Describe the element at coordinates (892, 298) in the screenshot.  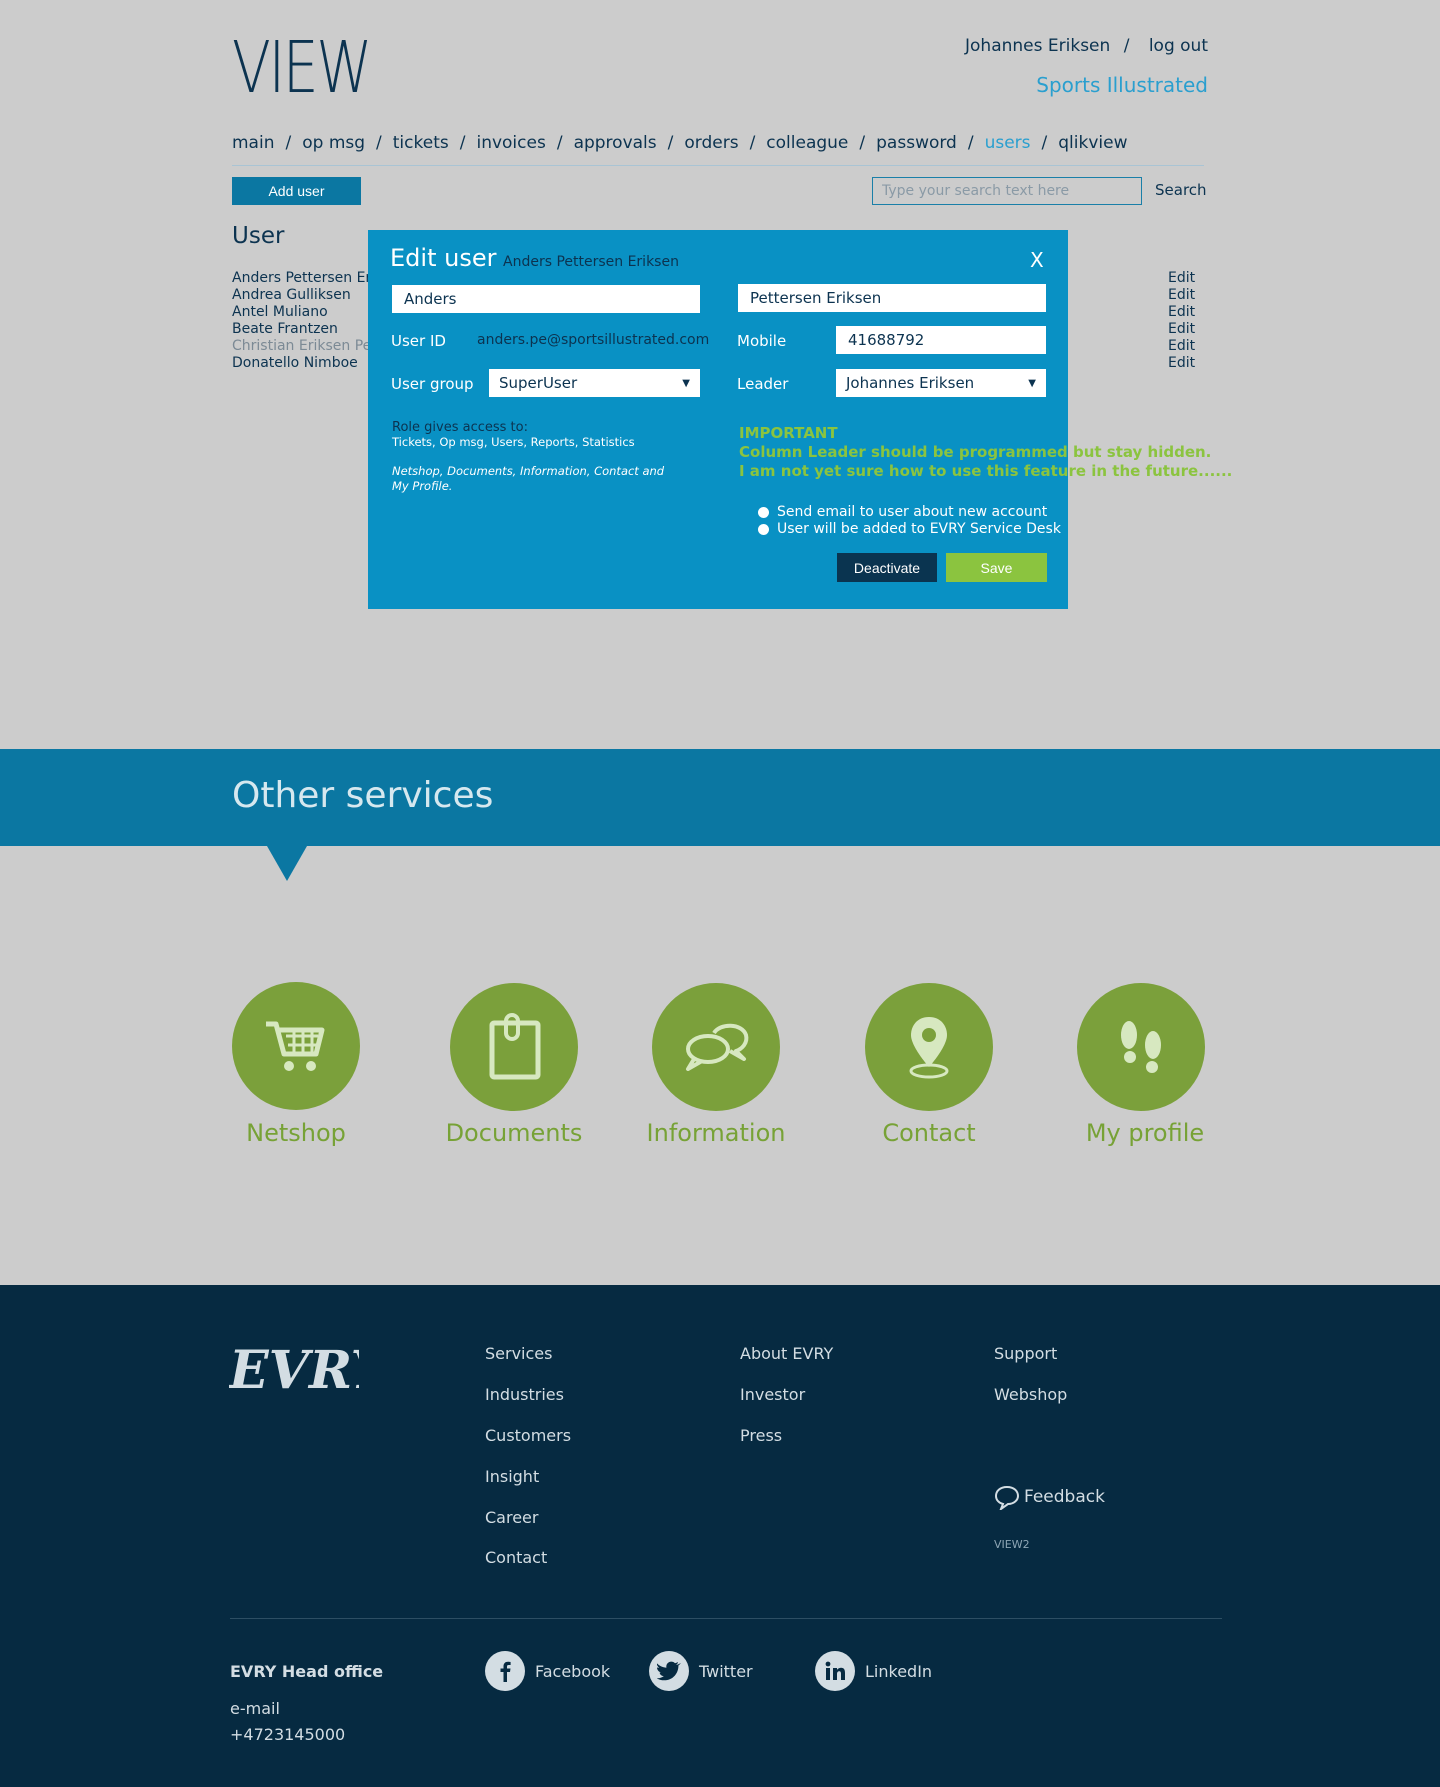
I see `last-name-field` at that location.